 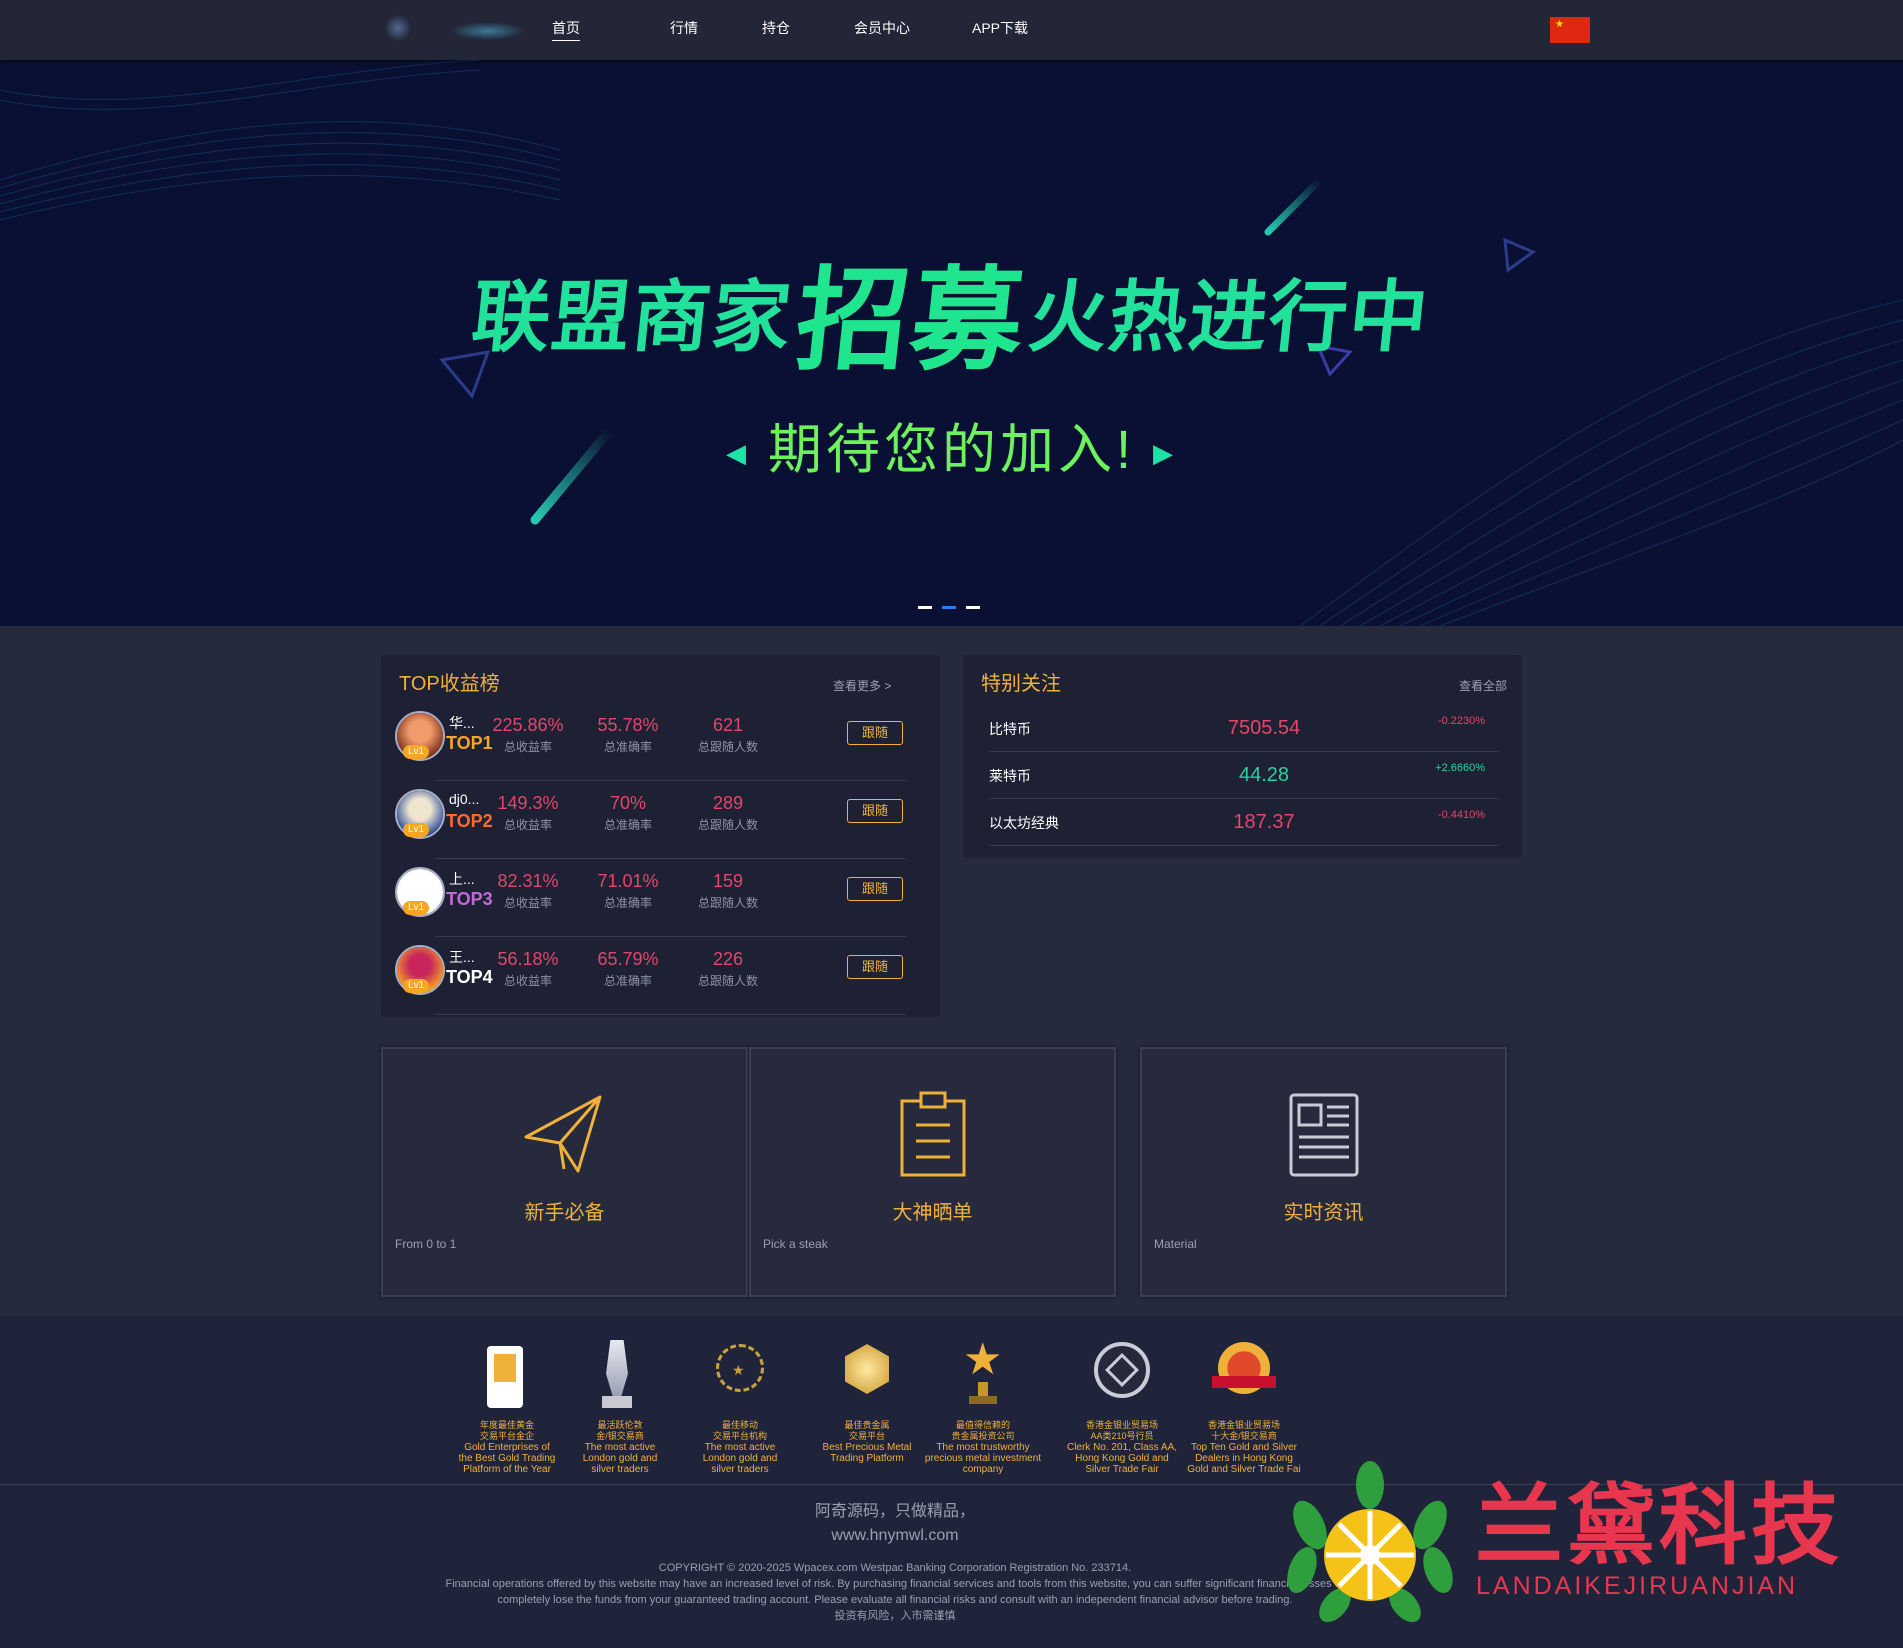 I want to click on watchlist-row: 莱特币 44.28 +2.6660%, so click(x=1244, y=775).